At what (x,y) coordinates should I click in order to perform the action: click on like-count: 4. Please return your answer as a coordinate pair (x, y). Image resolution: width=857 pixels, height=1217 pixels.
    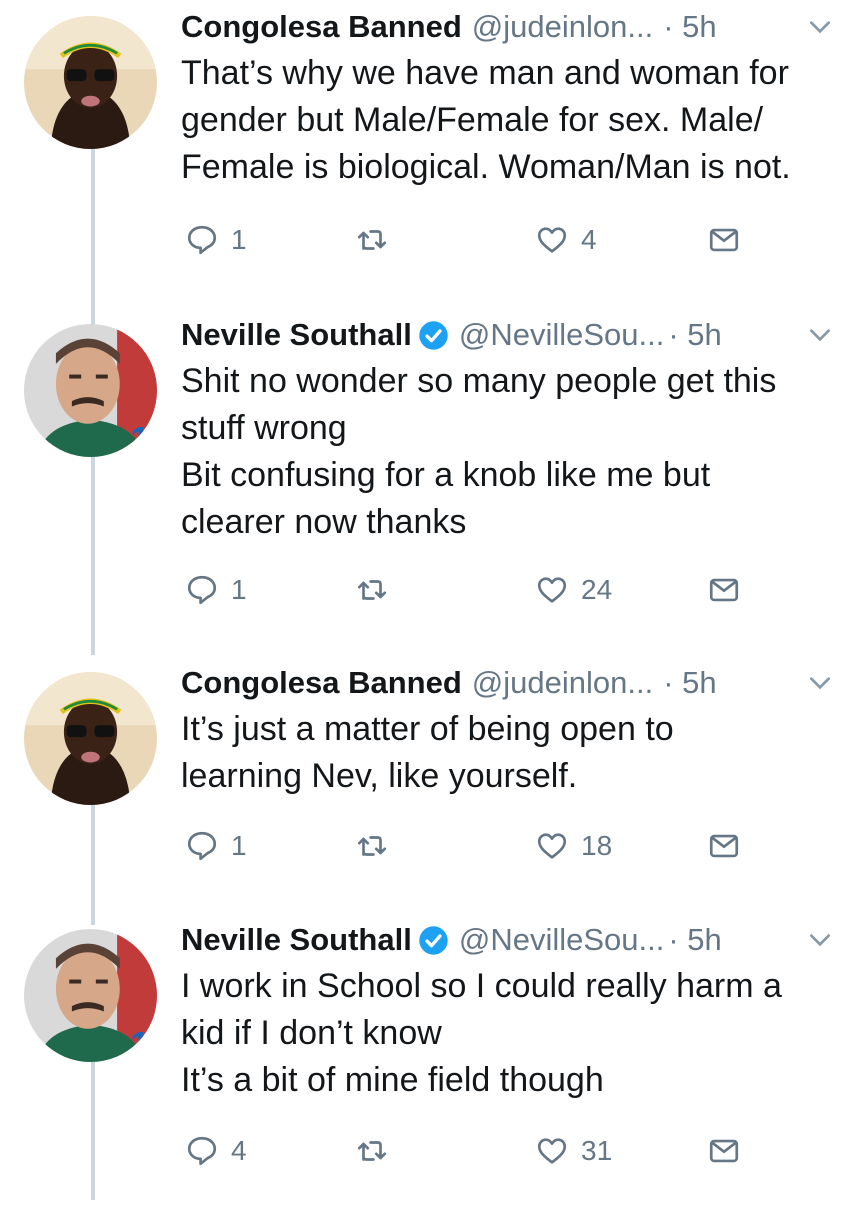
    Looking at the image, I should click on (589, 239).